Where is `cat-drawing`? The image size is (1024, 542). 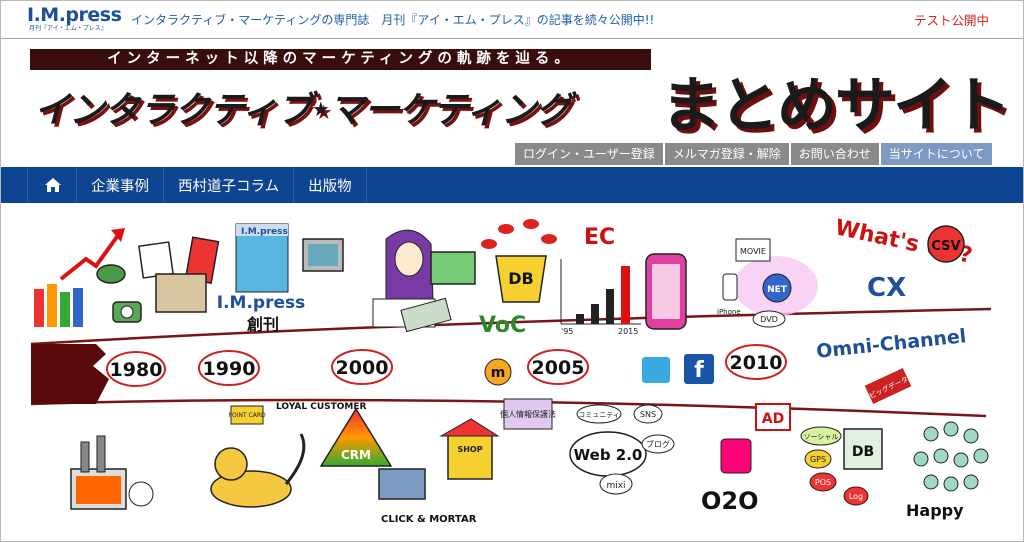
cat-drawing is located at coordinates (258, 470).